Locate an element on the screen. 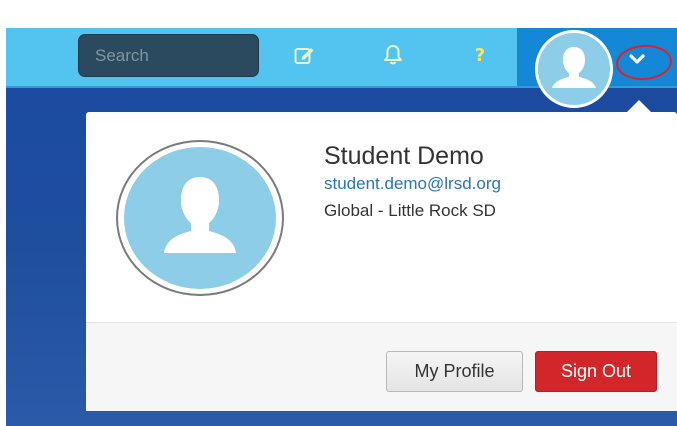 The height and width of the screenshot is (426, 677). profile-name: Student Demo is located at coordinates (404, 156).